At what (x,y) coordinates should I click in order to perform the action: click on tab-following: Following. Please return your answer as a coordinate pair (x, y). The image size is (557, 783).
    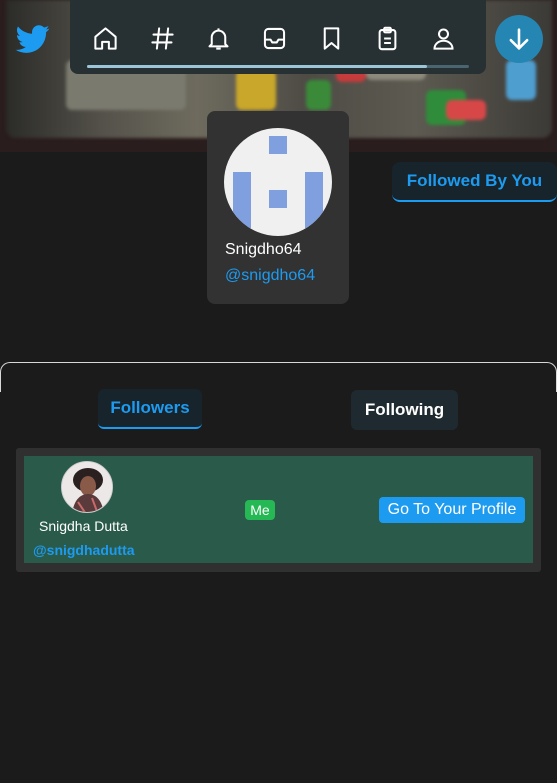
    Looking at the image, I should click on (404, 410).